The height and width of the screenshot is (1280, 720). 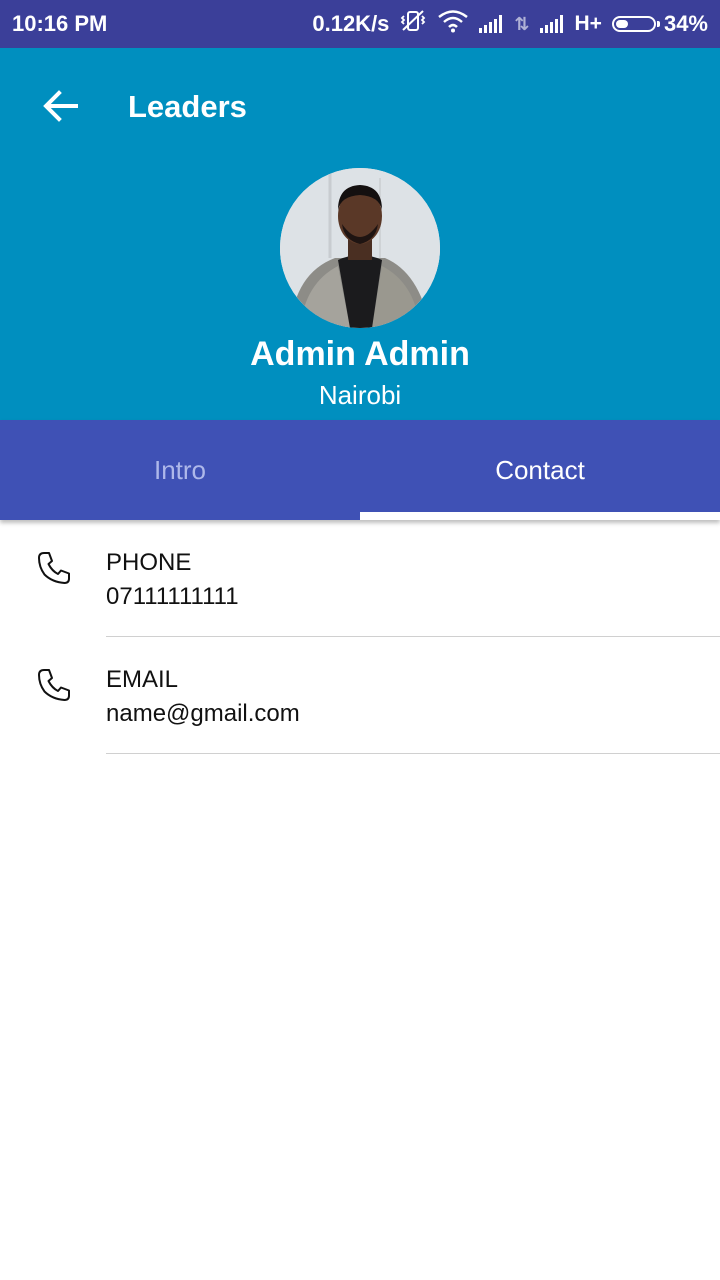 I want to click on back-button, so click(x=60, y=106).